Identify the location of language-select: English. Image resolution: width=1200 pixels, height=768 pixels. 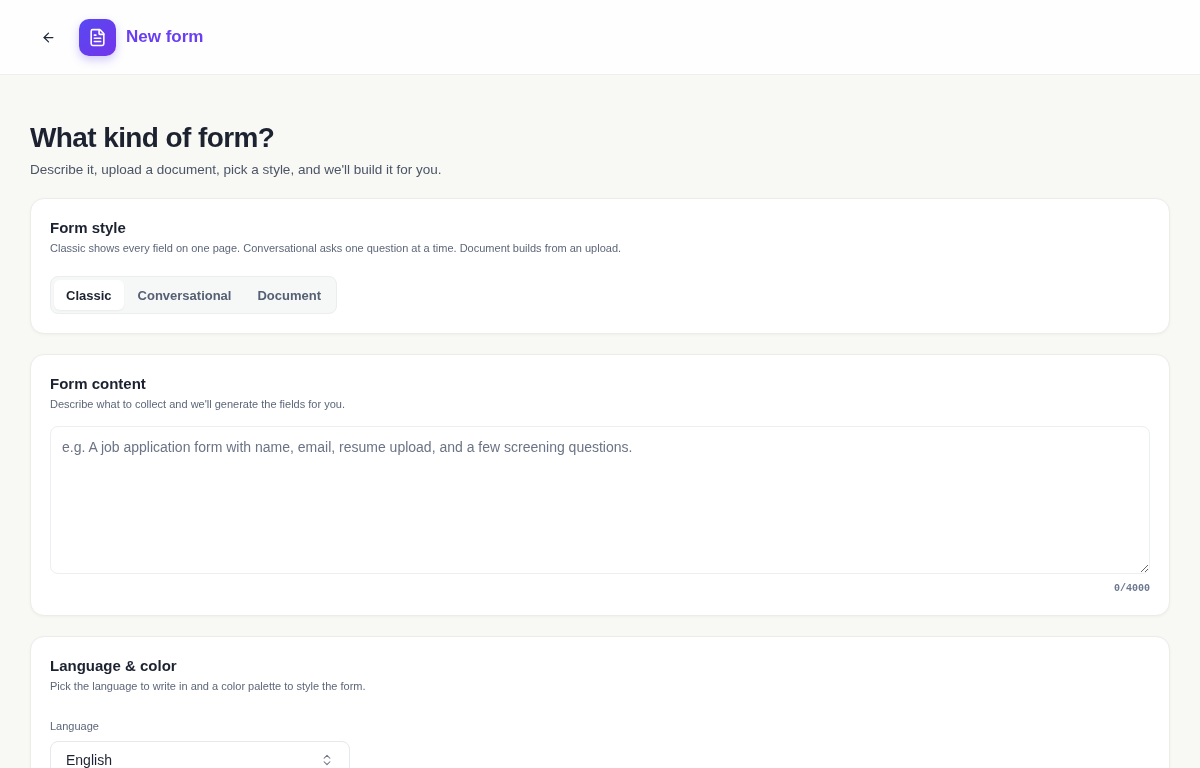
(200, 754).